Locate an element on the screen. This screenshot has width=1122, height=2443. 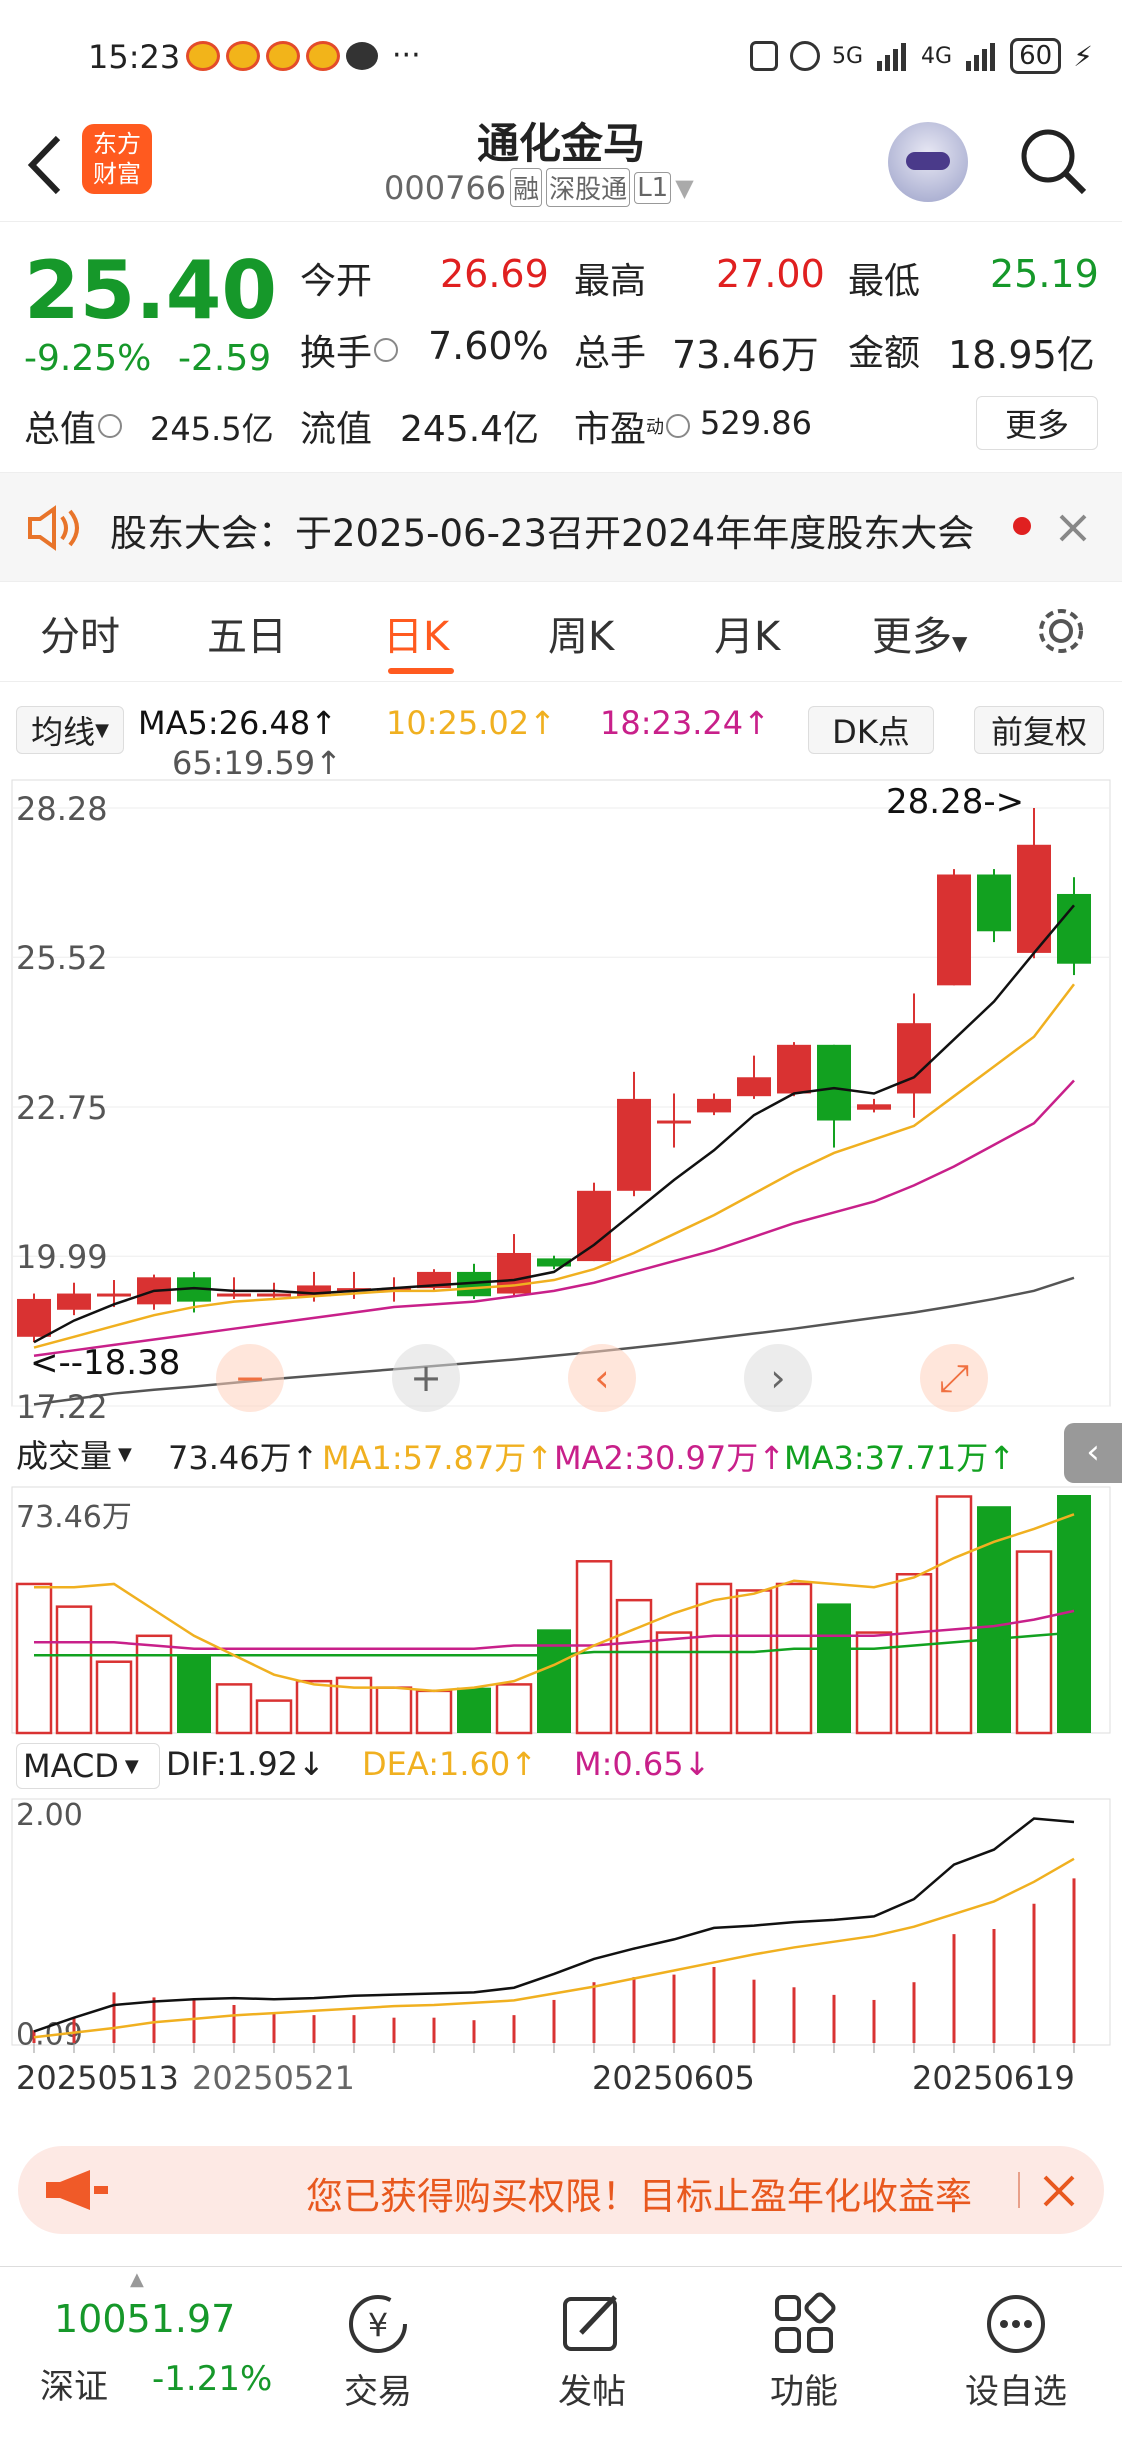
tab-daily-k: 日K is located at coordinates (416, 633).